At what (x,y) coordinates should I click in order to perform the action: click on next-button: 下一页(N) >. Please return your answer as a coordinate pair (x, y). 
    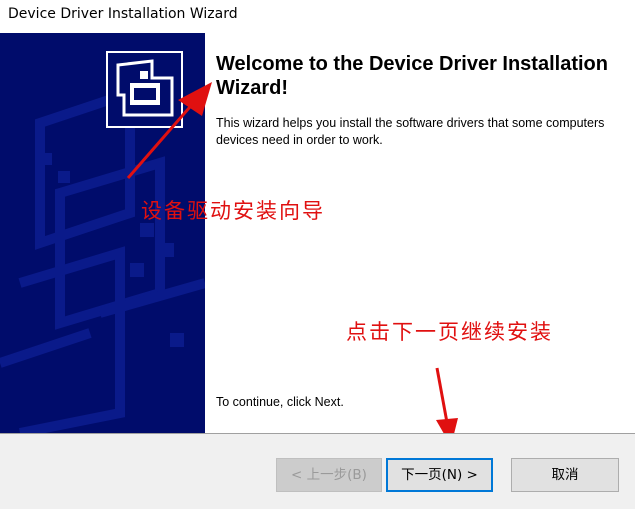
    Looking at the image, I should click on (439, 475).